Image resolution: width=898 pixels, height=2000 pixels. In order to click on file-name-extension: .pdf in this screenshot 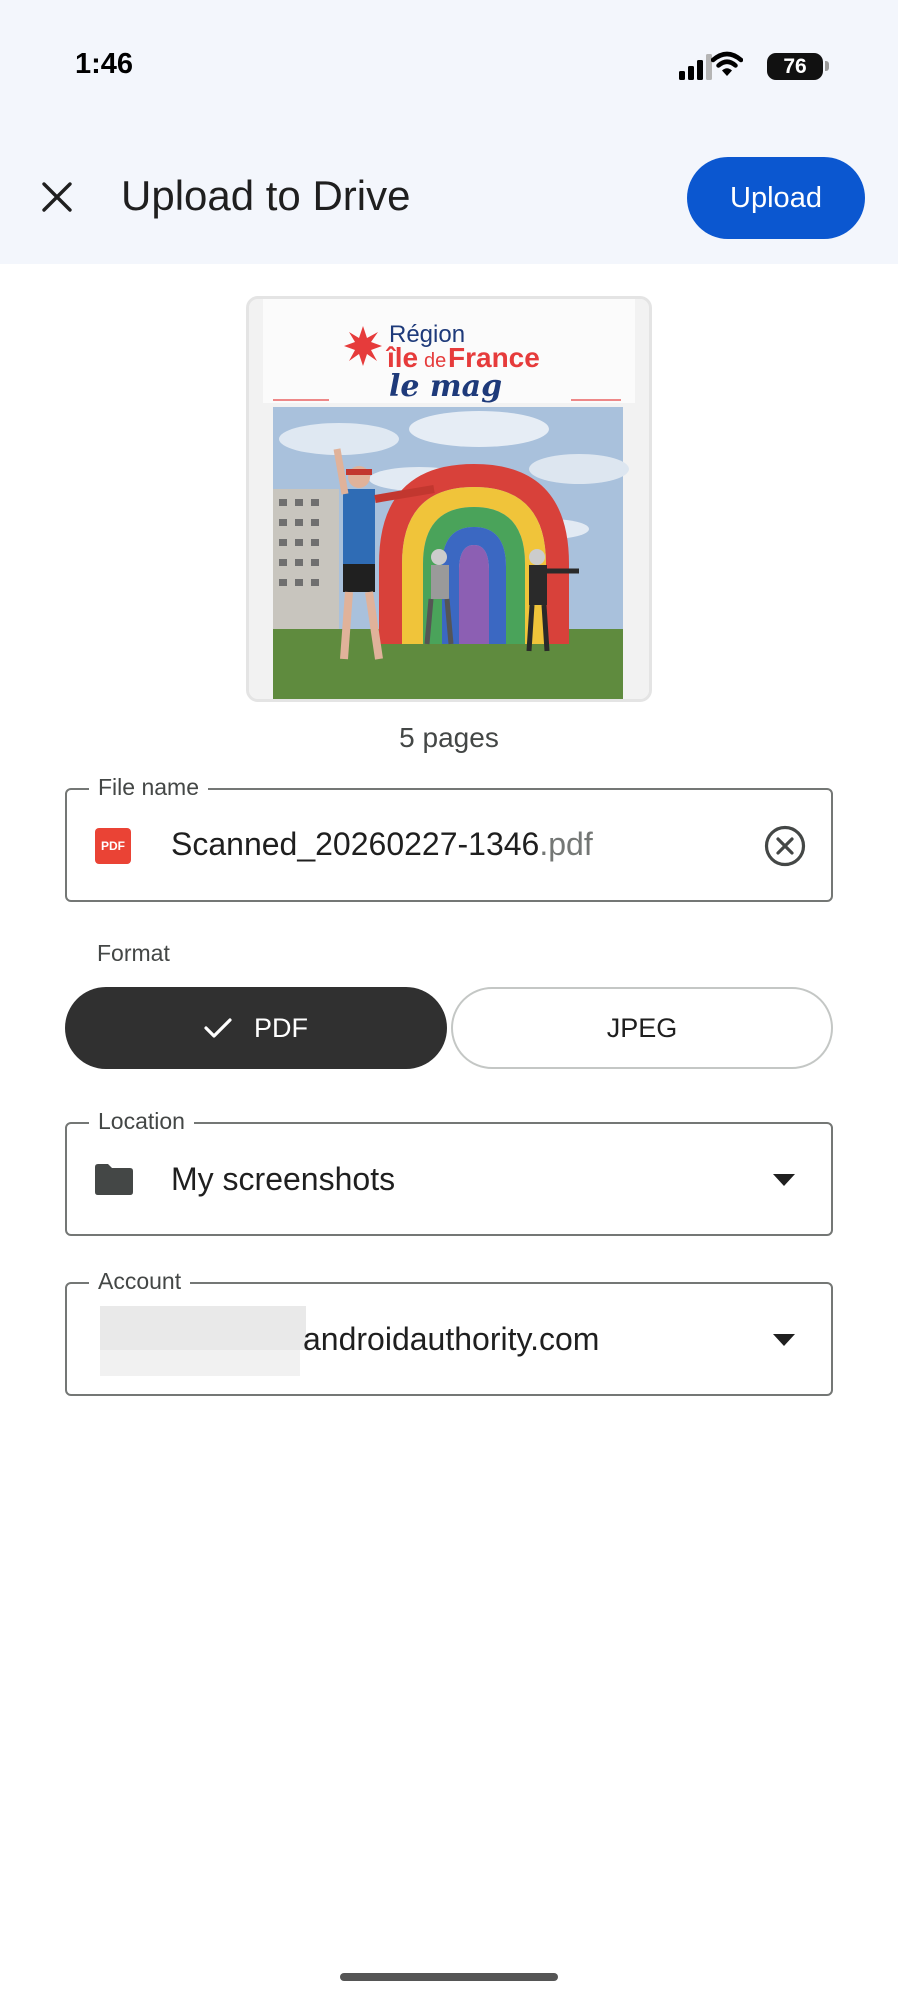, I will do `click(566, 844)`.